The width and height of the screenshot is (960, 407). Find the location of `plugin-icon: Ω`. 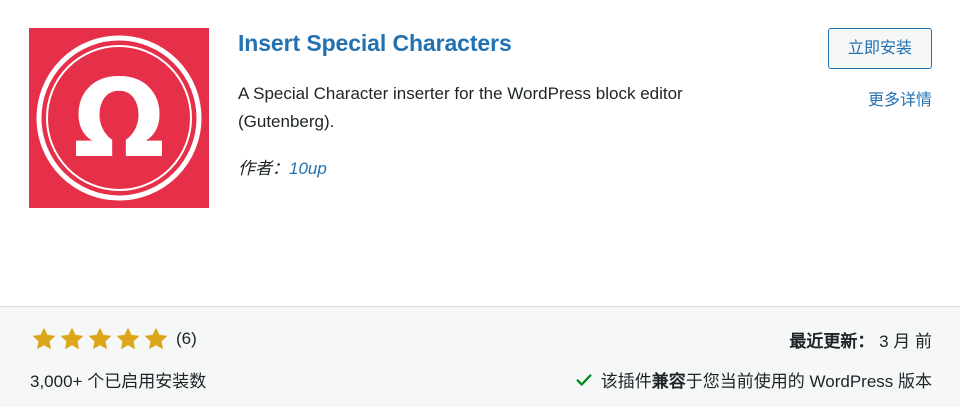

plugin-icon: Ω is located at coordinates (119, 118).